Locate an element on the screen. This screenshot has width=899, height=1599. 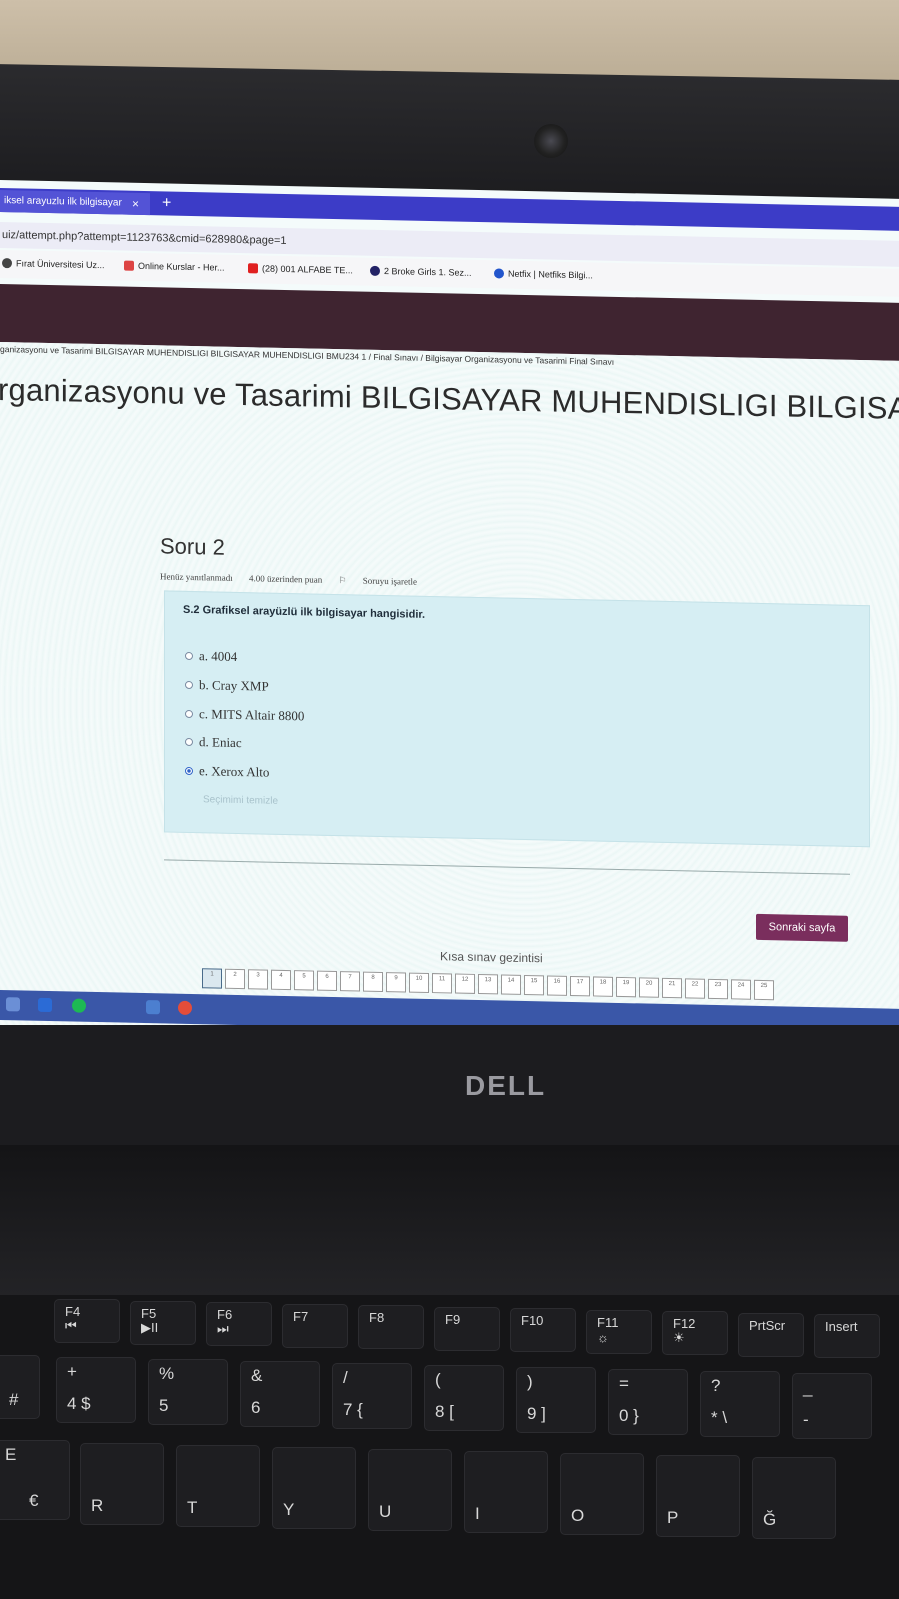
number-key: % 5 is located at coordinates (188, 1392).